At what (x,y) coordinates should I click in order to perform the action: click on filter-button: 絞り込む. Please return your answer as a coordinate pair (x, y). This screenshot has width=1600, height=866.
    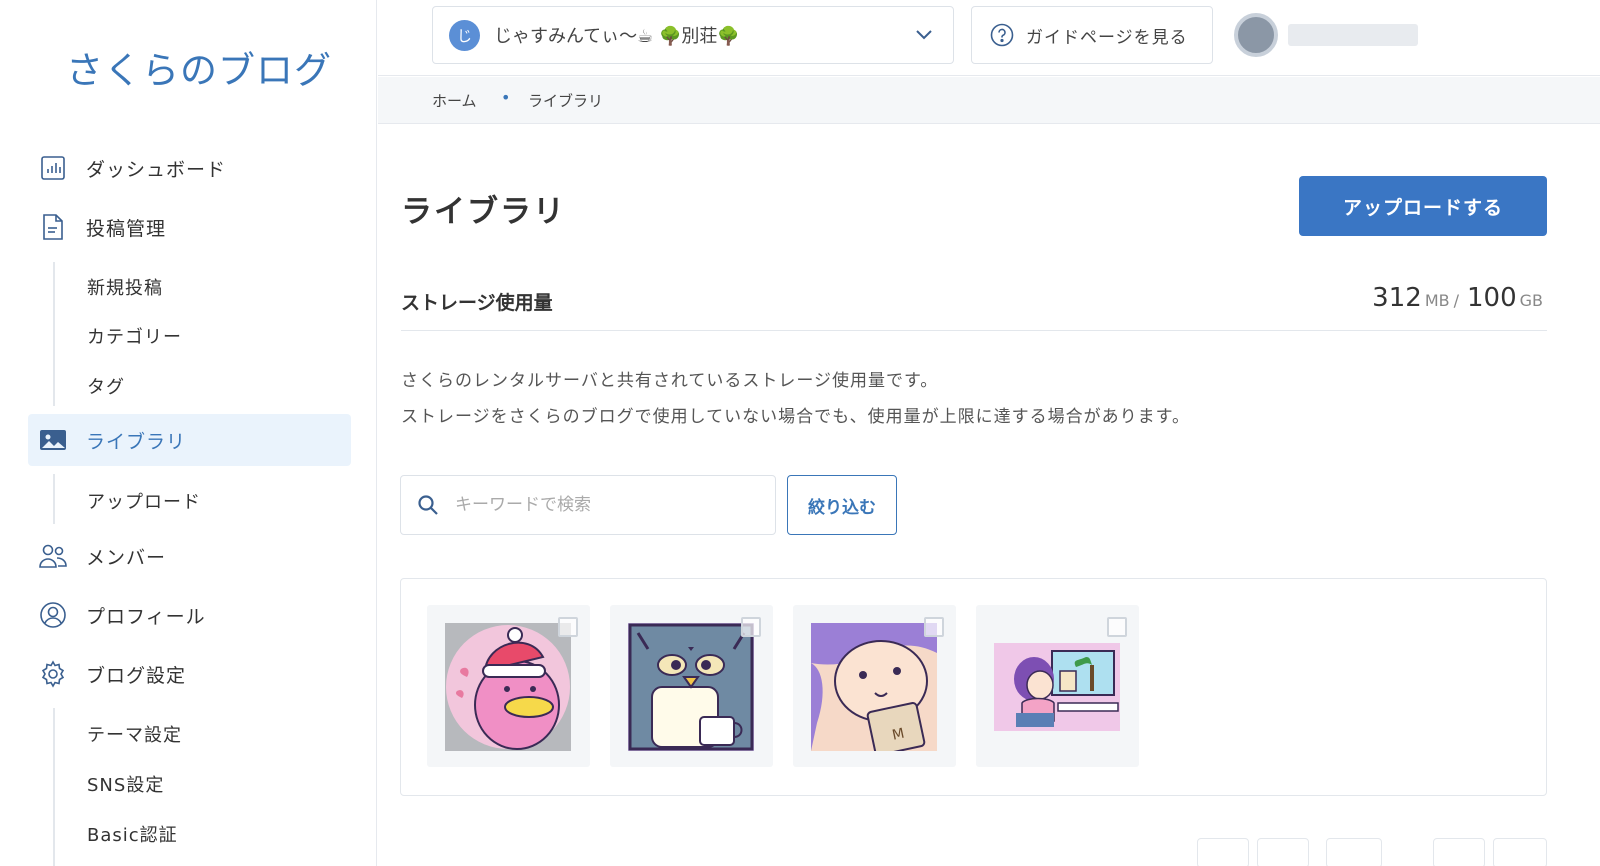
    Looking at the image, I should click on (842, 505).